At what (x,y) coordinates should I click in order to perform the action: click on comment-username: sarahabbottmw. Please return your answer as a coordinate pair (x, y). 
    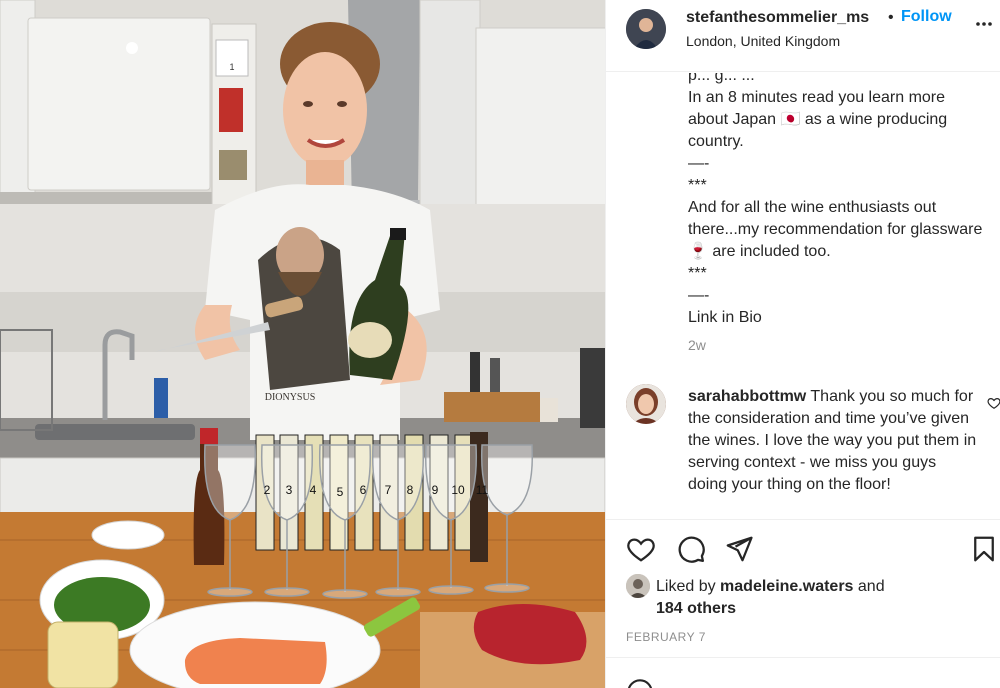
    Looking at the image, I should click on (747, 396).